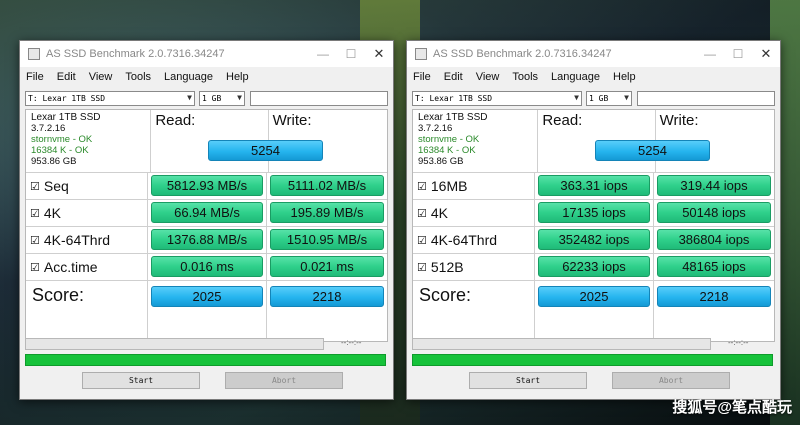 The width and height of the screenshot is (800, 425). I want to click on test-row: ☑ Seq 5812.93 MB/s 5111.02 MB/s, so click(206, 186).